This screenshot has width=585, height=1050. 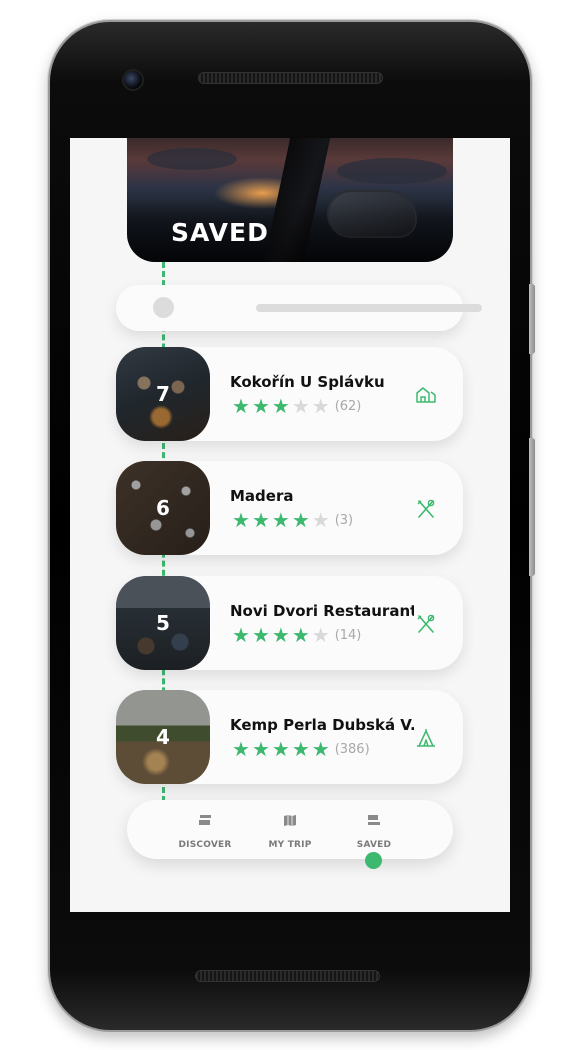 I want to click on bottom-navigation: DISCOVER MY TRIP SAVED, so click(x=290, y=834).